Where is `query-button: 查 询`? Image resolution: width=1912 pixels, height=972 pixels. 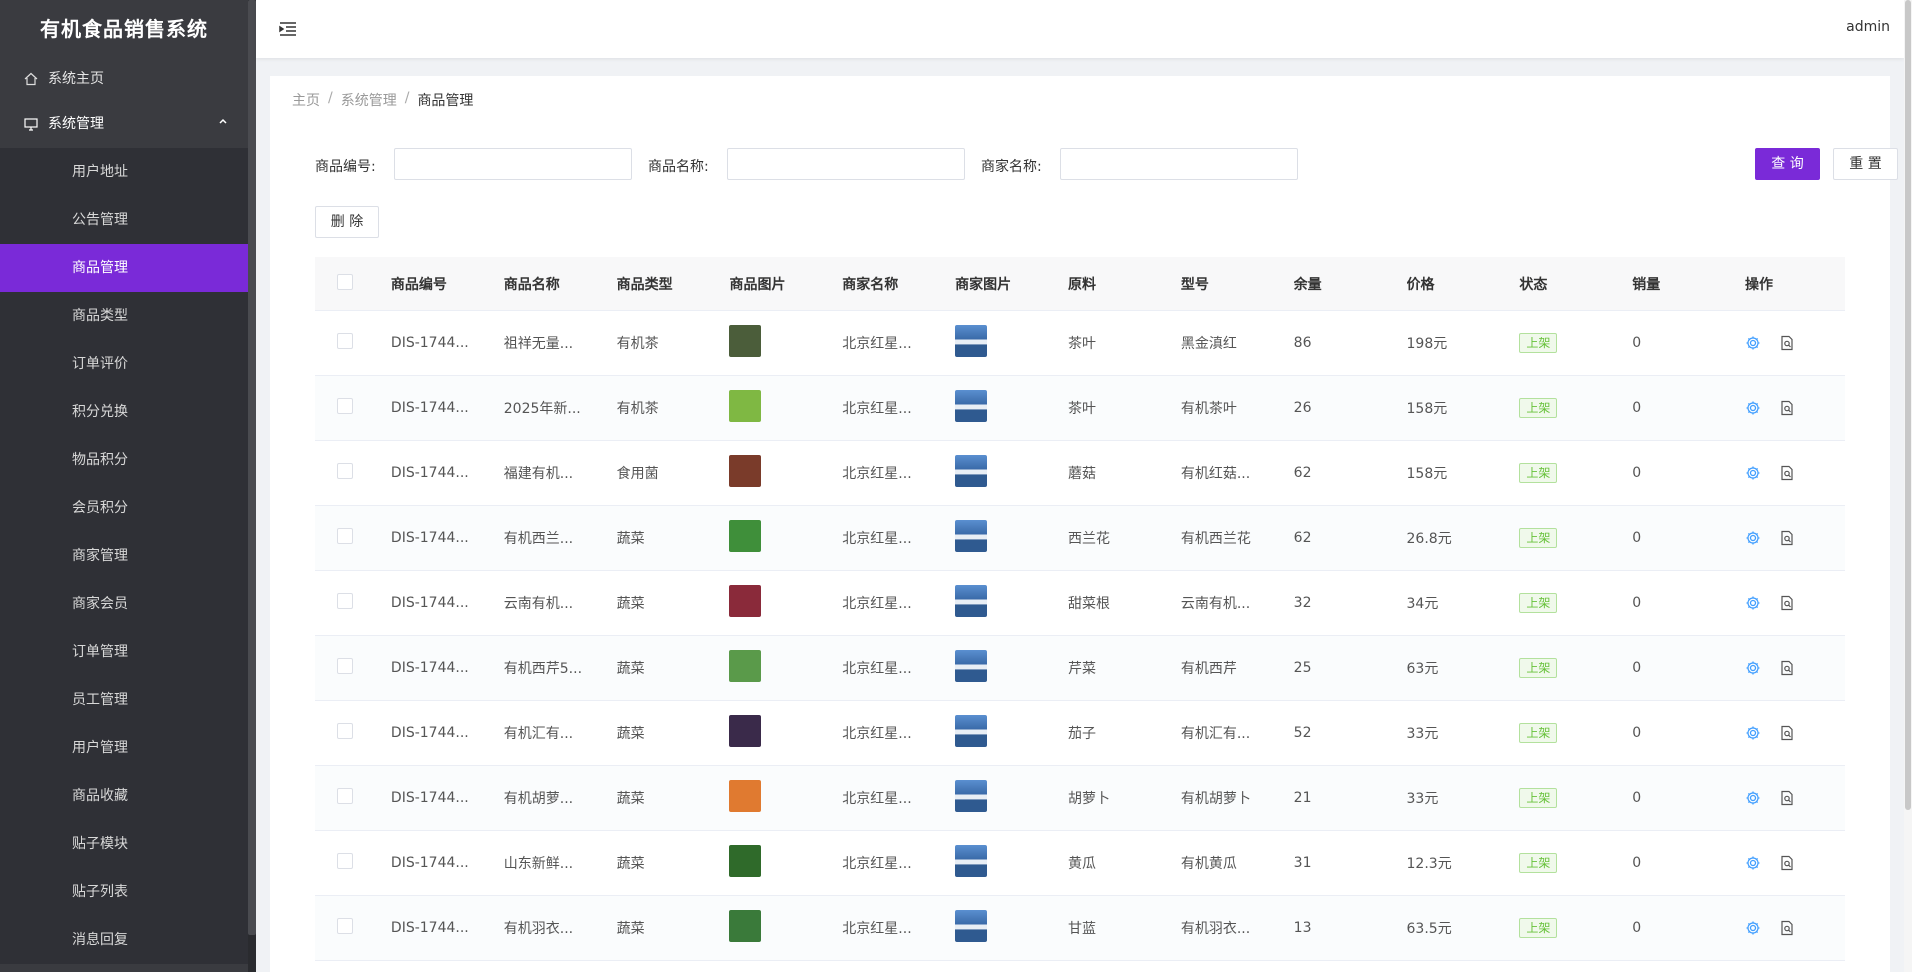
query-button: 查 询 is located at coordinates (1787, 164).